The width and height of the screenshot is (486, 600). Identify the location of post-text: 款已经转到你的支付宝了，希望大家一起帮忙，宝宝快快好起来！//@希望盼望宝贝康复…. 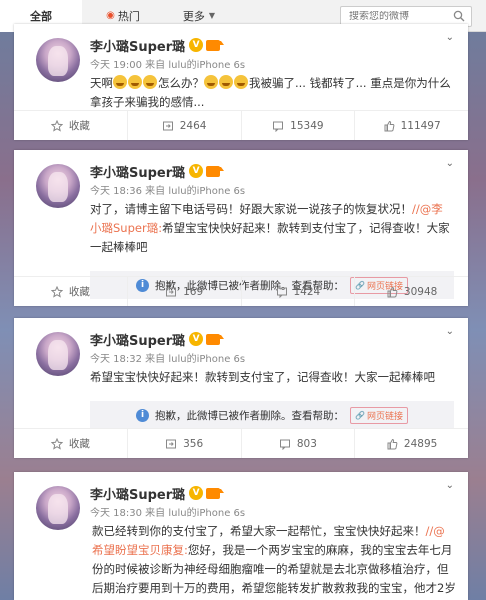
(241, 561).